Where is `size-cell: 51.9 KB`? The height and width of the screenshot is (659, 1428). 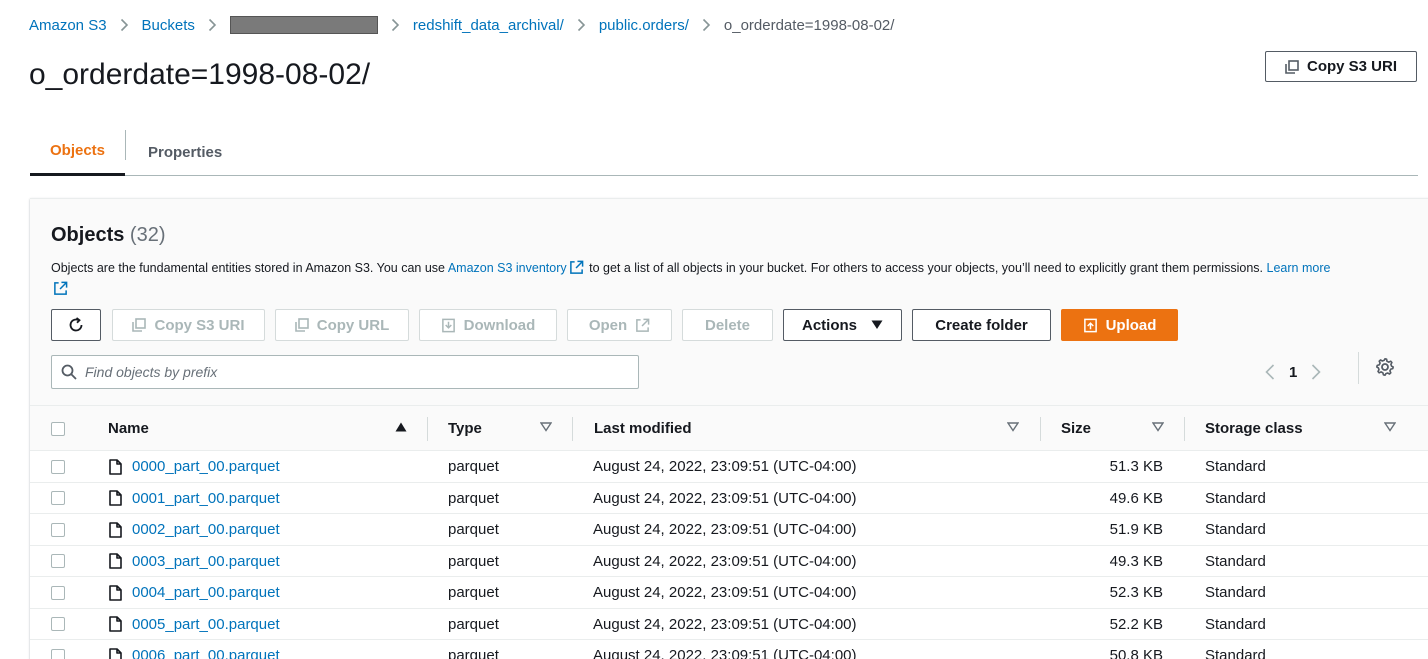
size-cell: 51.9 KB is located at coordinates (1136, 529).